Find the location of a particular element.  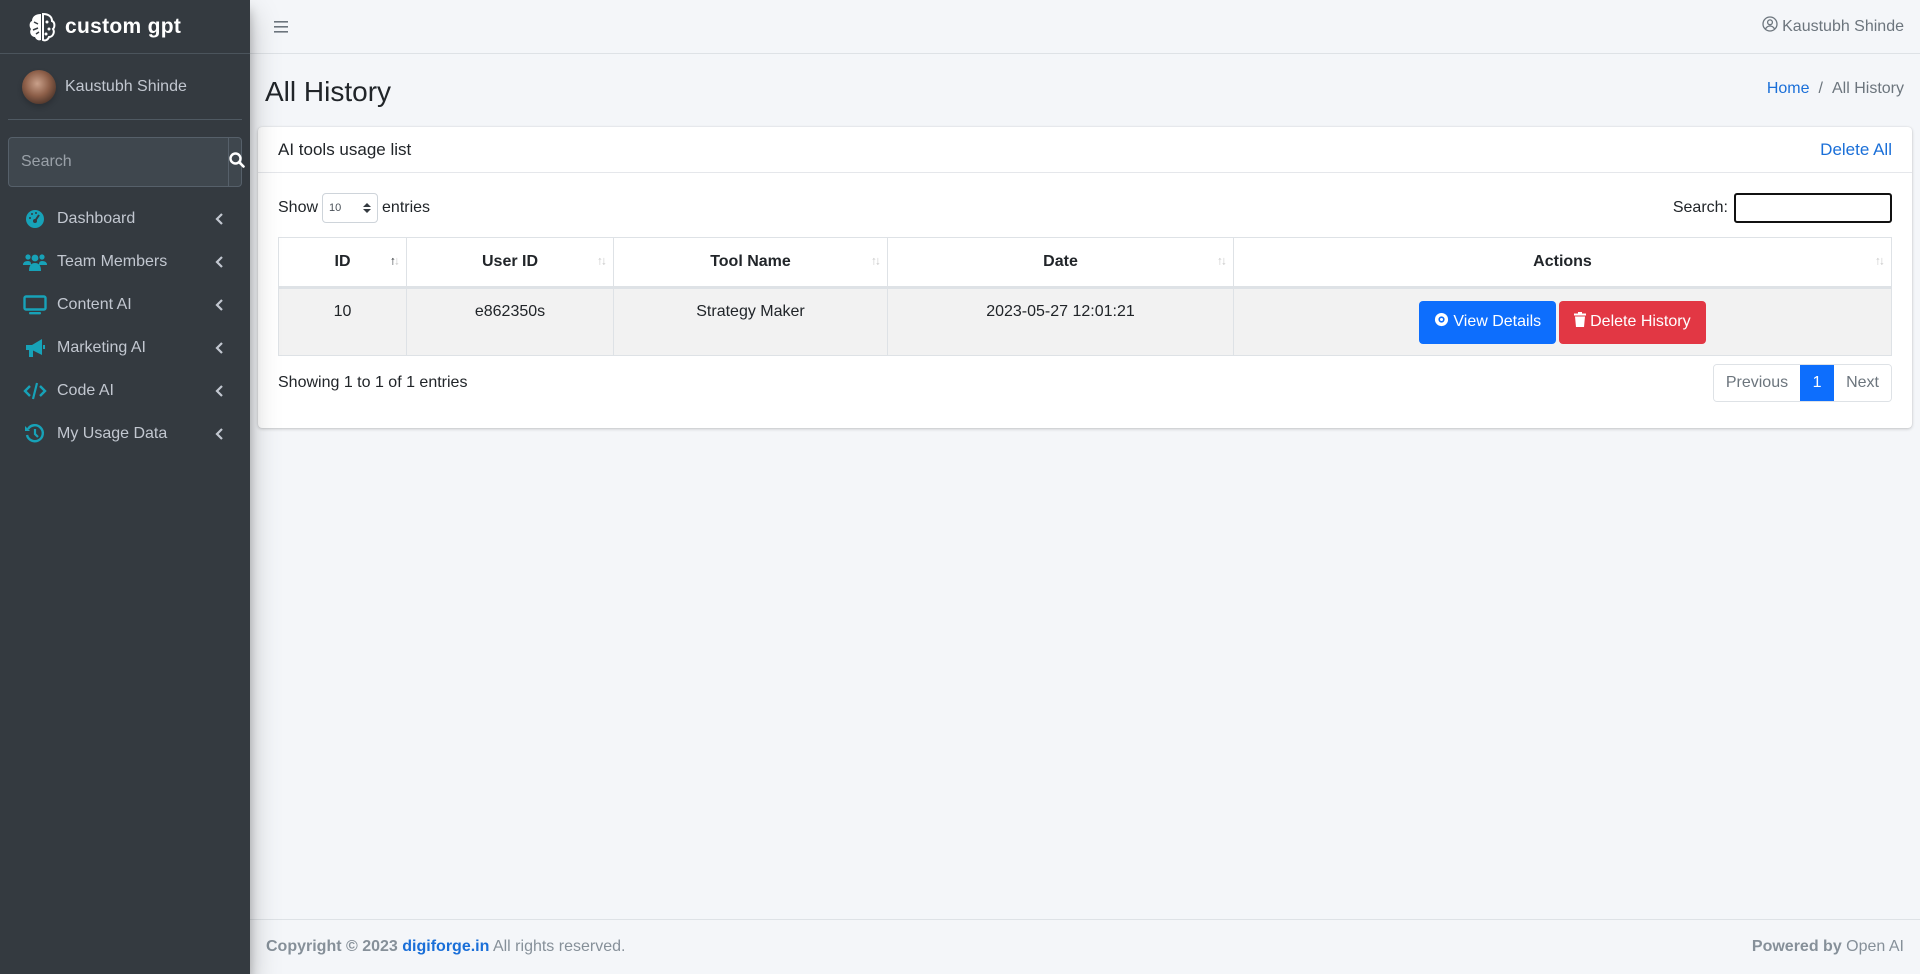

company-link: digiforge.in is located at coordinates (445, 946).